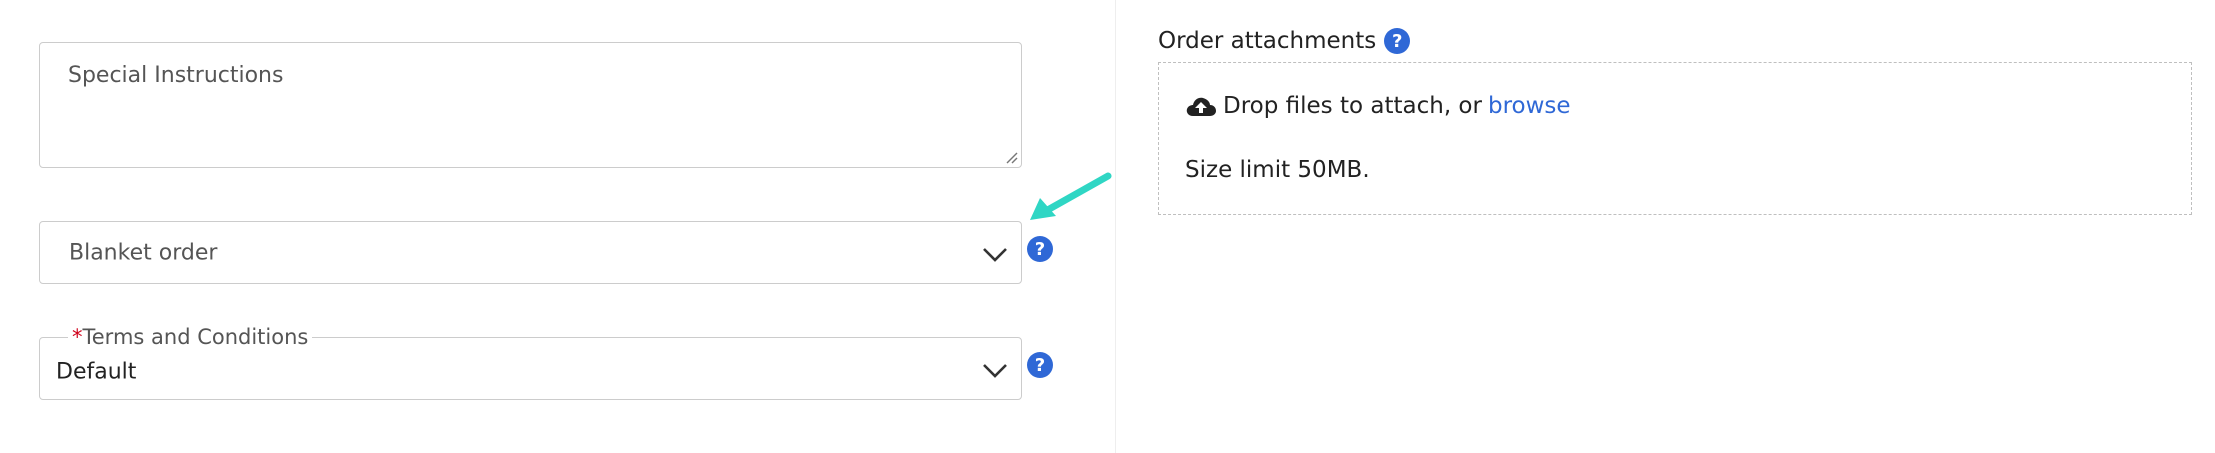  Describe the element at coordinates (143, 252) in the screenshot. I see `blanket-order-value: Blanket order` at that location.